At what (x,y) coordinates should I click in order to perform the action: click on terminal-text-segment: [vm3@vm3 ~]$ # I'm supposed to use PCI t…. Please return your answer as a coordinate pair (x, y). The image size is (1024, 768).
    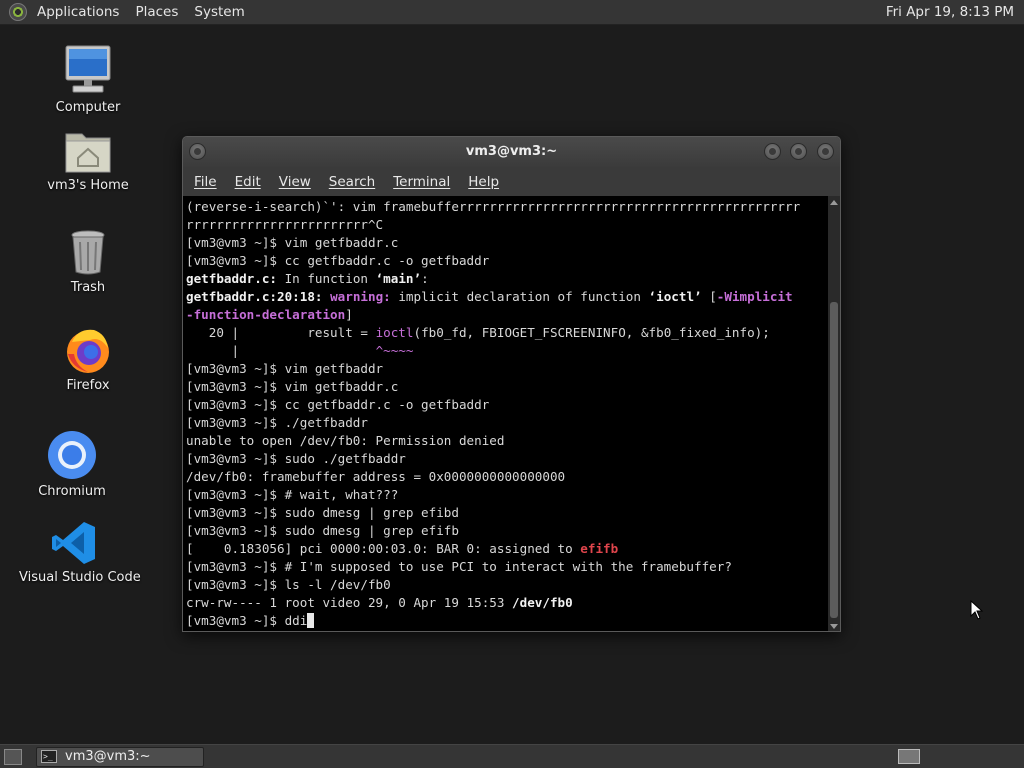
    Looking at the image, I should click on (459, 566).